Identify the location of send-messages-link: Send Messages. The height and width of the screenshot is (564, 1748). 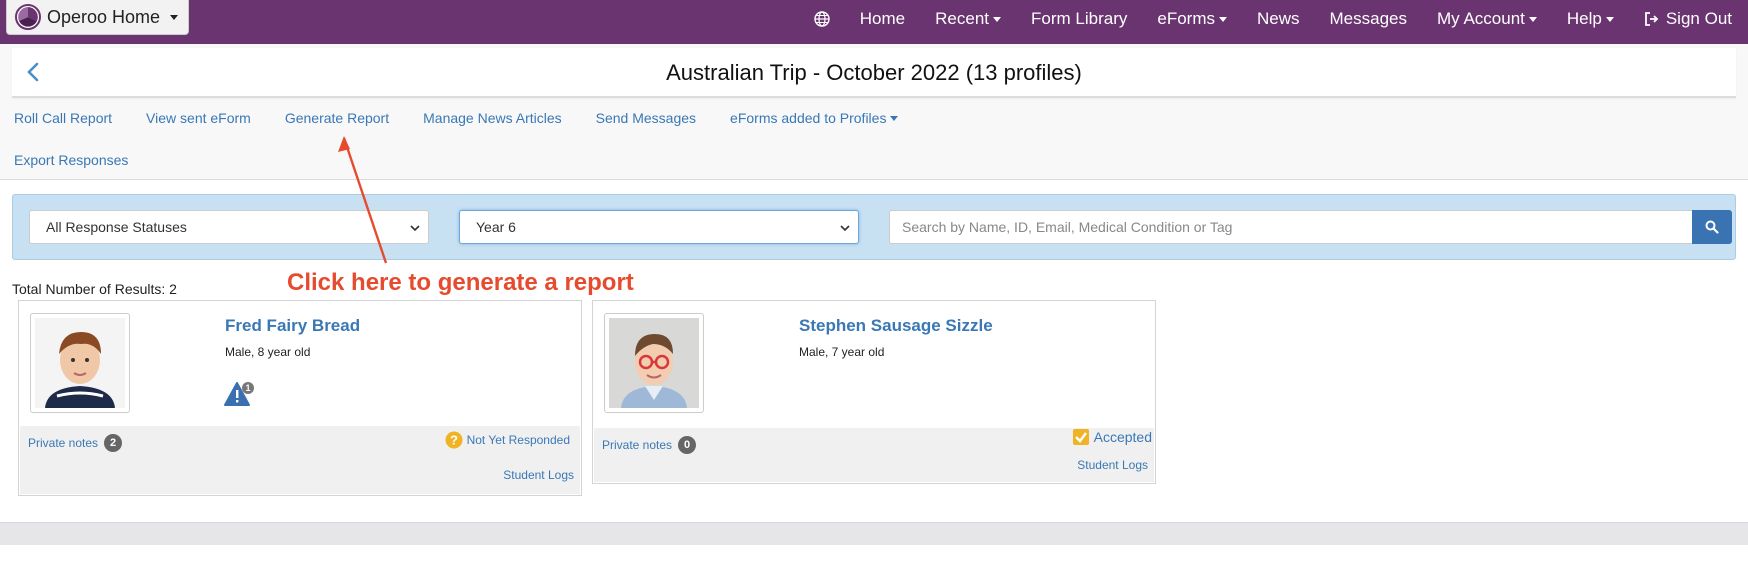
(646, 118).